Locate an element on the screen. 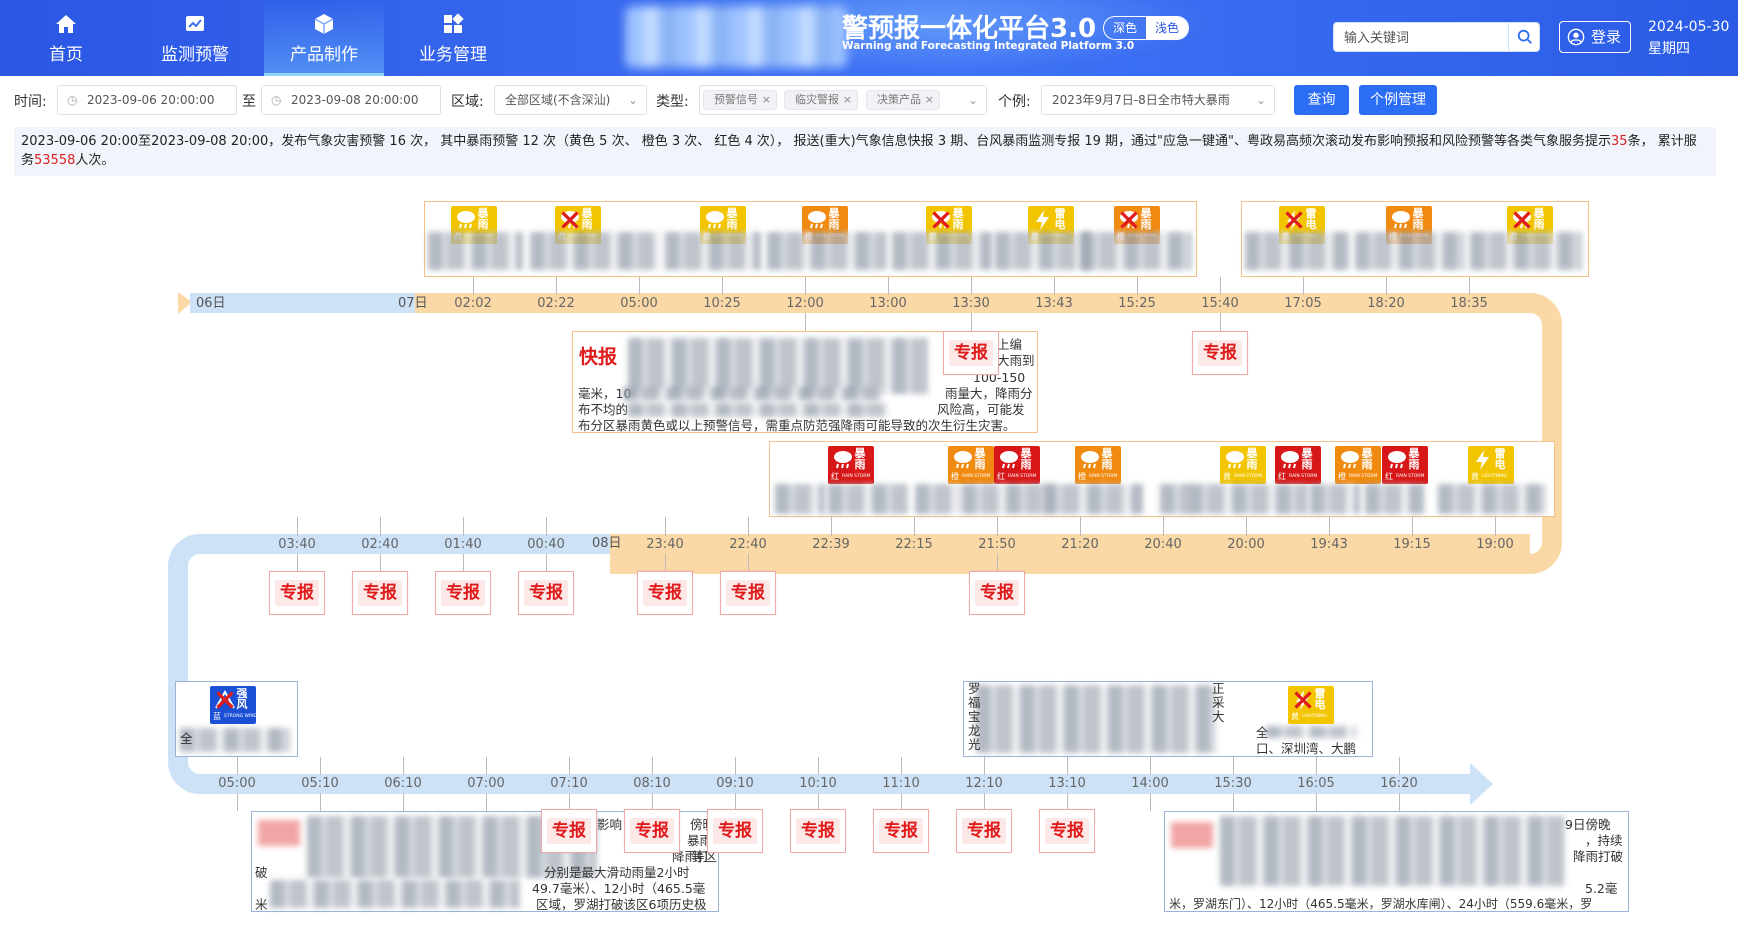 This screenshot has width=1738, height=949. time-label: 23:40 is located at coordinates (665, 545).